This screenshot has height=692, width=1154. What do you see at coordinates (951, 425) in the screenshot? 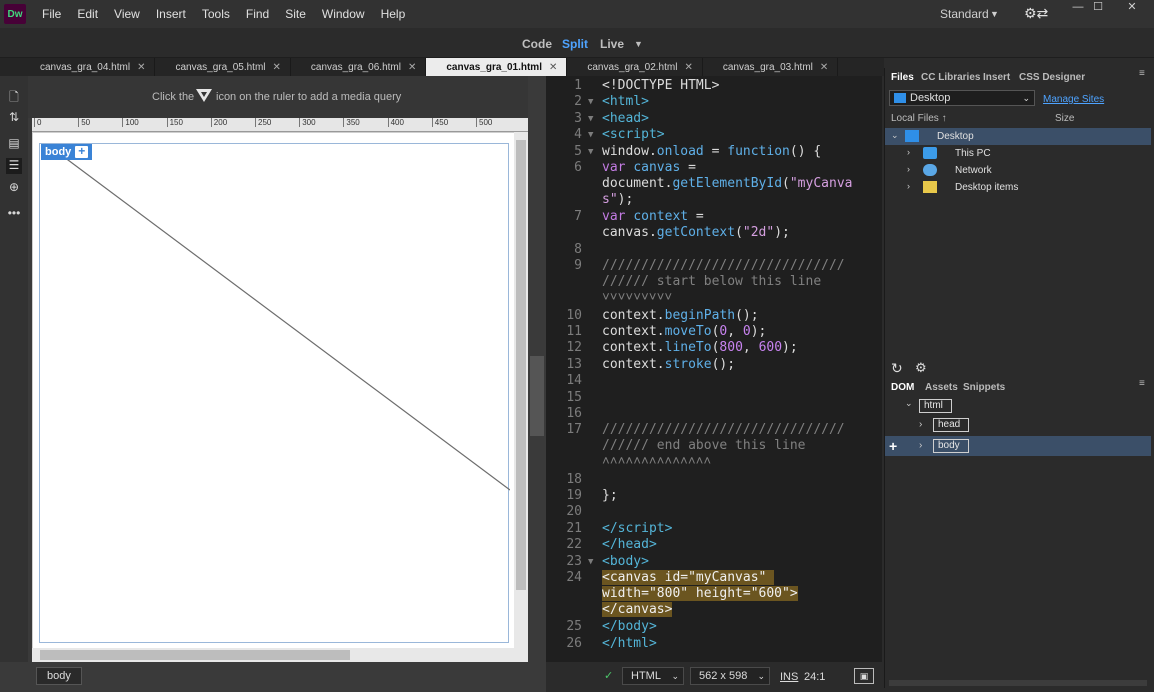
I see `dom-node-head: head` at bounding box center [951, 425].